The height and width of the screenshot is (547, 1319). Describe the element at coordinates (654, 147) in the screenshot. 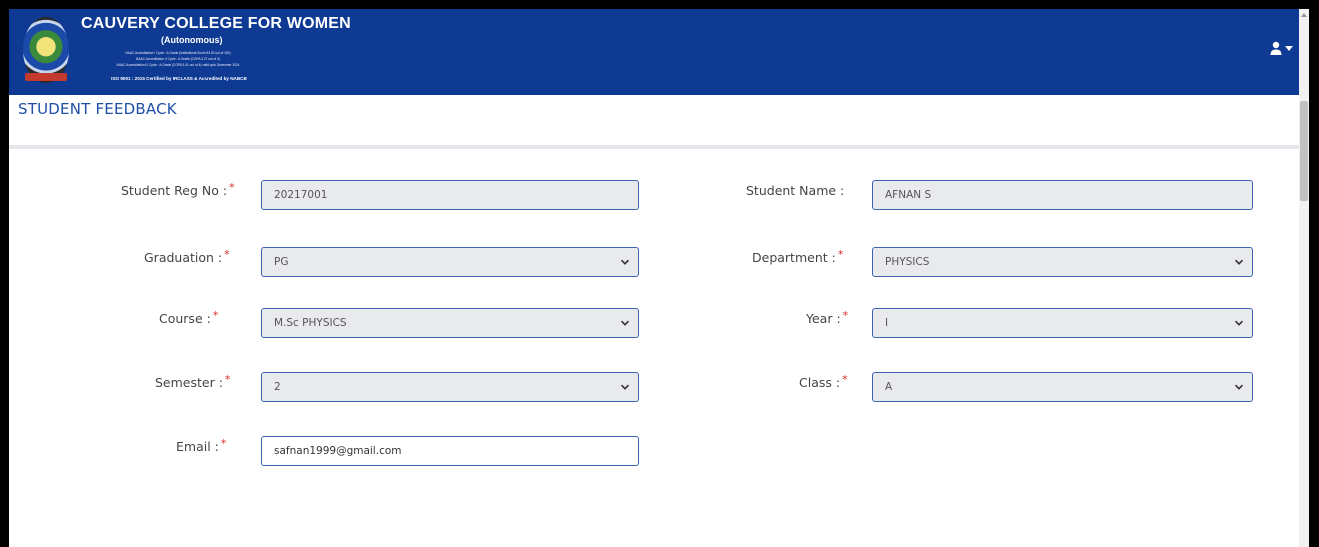

I see `section-divider` at that location.